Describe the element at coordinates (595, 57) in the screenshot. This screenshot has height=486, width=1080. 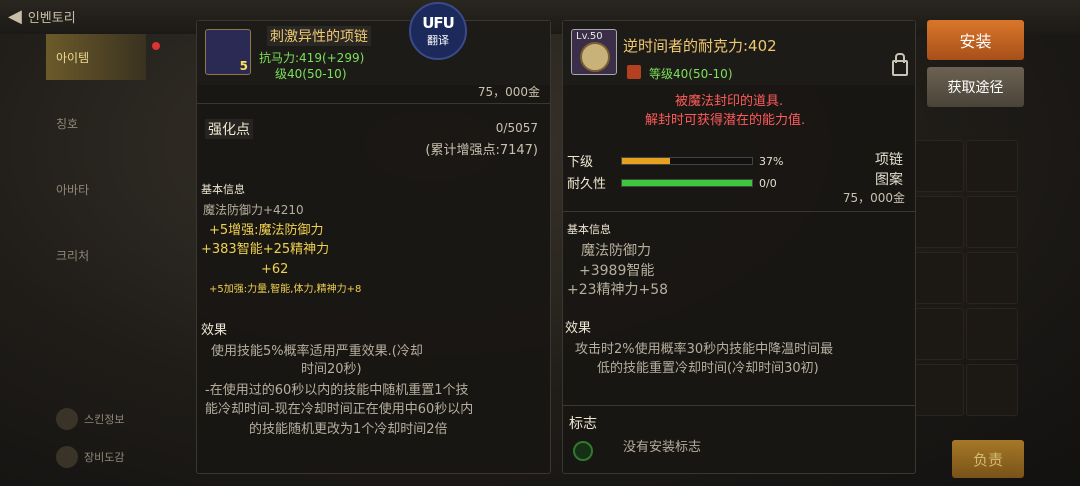
I see `clock-icon` at that location.